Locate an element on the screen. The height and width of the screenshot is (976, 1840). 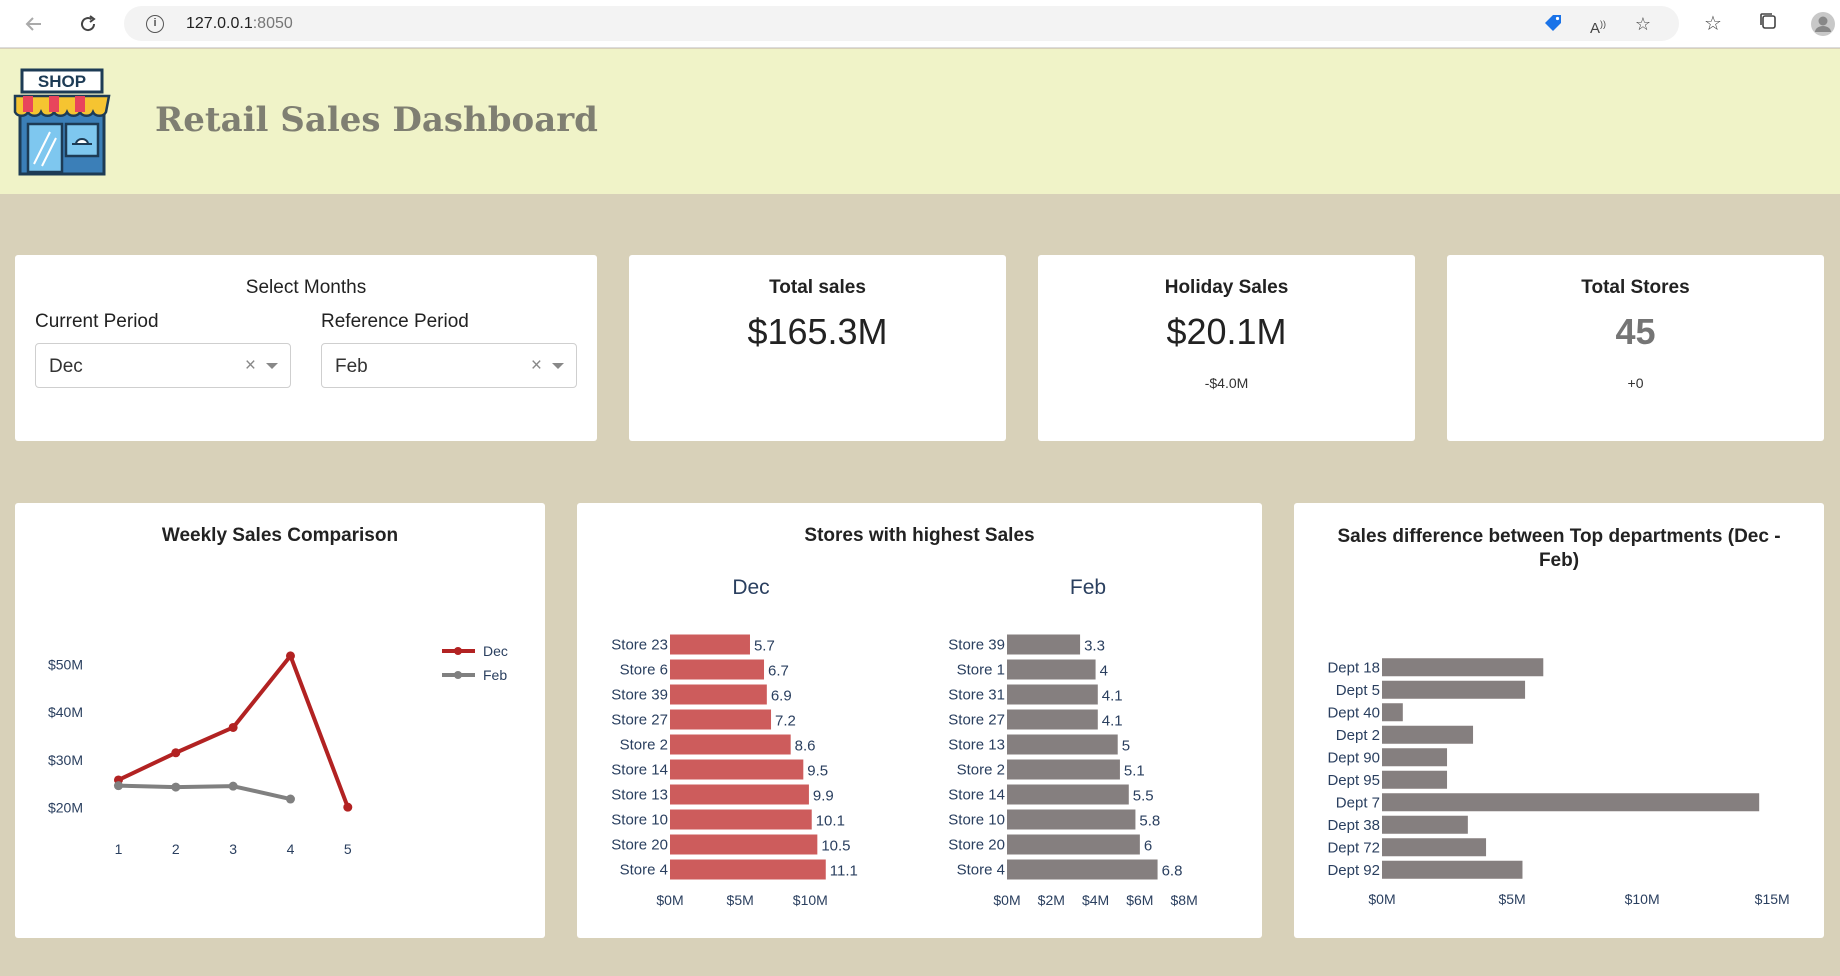
category-label: Store 39 is located at coordinates (976, 645).